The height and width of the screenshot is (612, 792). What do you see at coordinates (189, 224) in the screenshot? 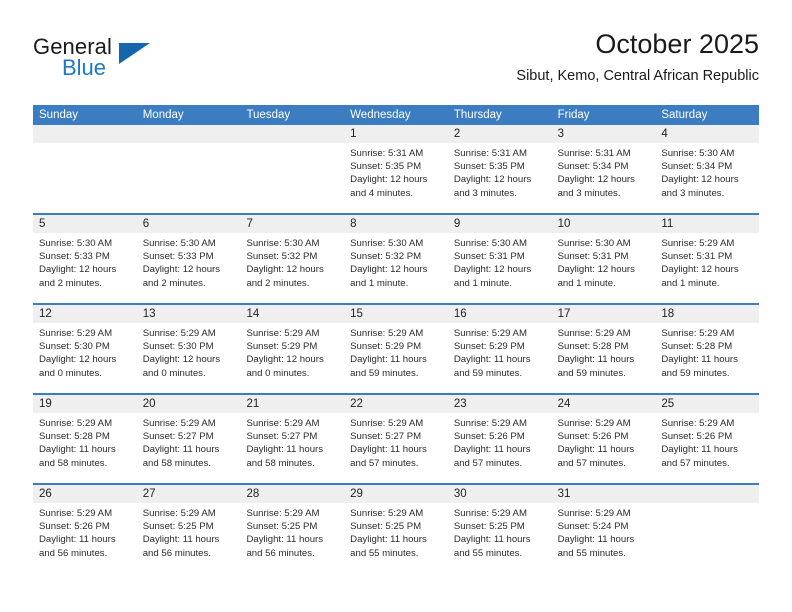
I see `day-number: 6` at bounding box center [189, 224].